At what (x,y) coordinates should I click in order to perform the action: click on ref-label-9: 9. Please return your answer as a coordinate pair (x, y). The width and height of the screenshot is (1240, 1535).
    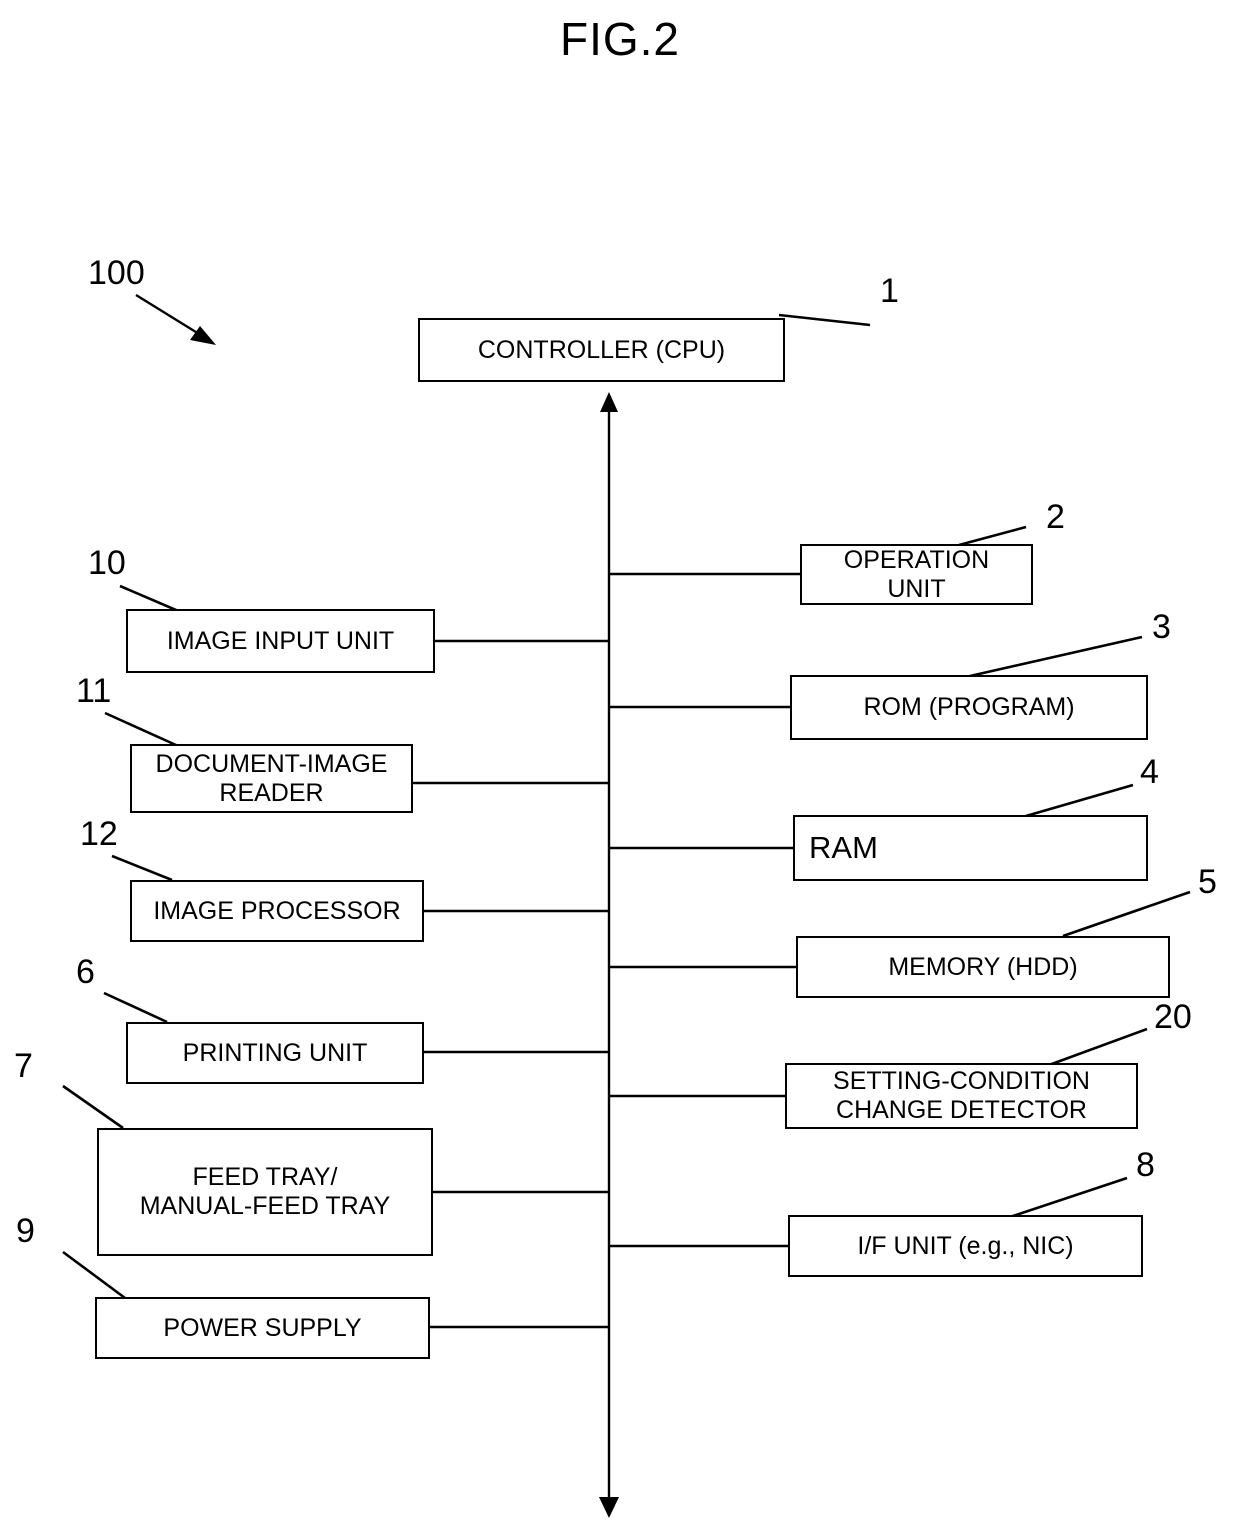
    Looking at the image, I should click on (25, 1231).